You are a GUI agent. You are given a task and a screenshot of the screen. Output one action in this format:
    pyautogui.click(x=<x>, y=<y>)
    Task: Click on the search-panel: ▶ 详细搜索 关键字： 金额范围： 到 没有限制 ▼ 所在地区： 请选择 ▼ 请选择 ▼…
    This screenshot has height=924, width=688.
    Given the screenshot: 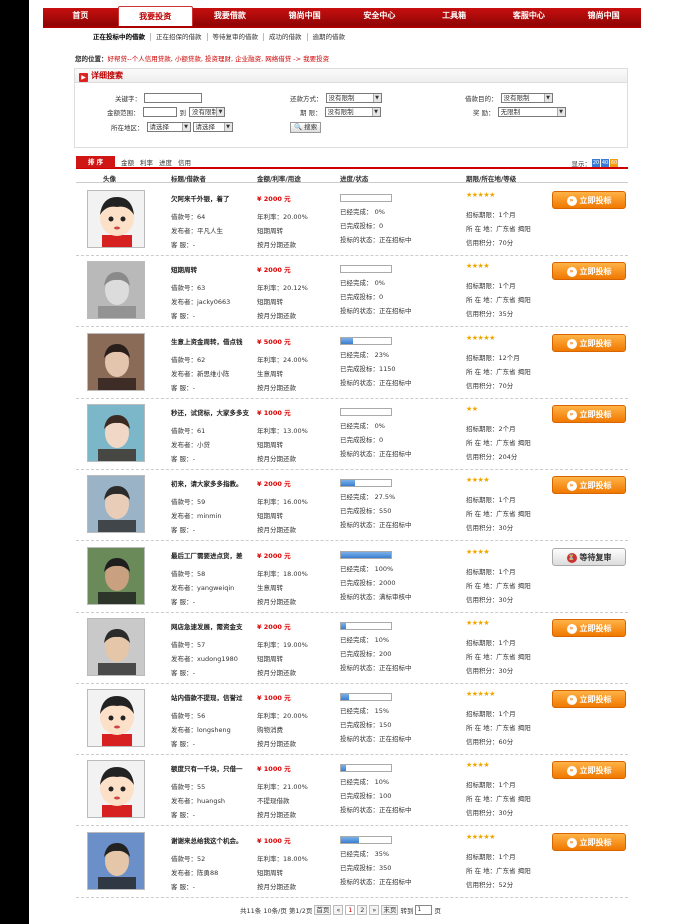 What is the action you would take?
    pyautogui.click(x=351, y=108)
    